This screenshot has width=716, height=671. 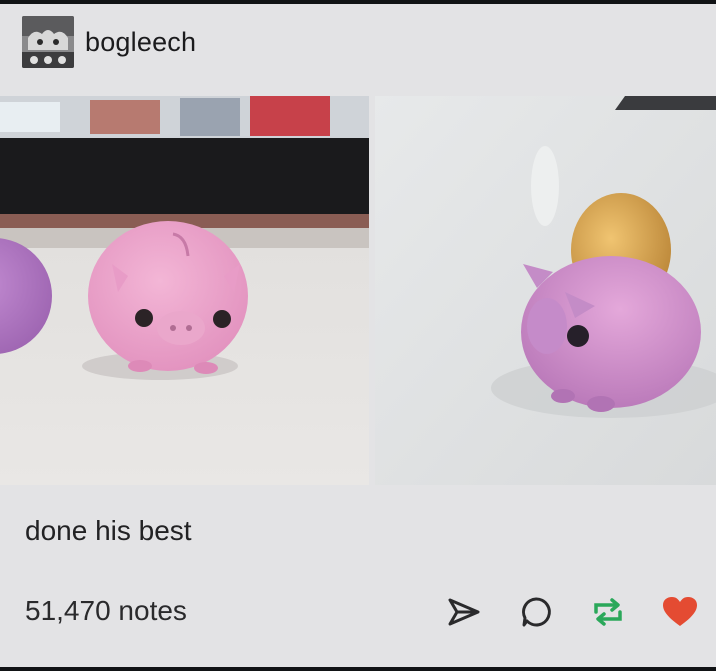 What do you see at coordinates (108, 530) in the screenshot?
I see `post-caption: done his best` at bounding box center [108, 530].